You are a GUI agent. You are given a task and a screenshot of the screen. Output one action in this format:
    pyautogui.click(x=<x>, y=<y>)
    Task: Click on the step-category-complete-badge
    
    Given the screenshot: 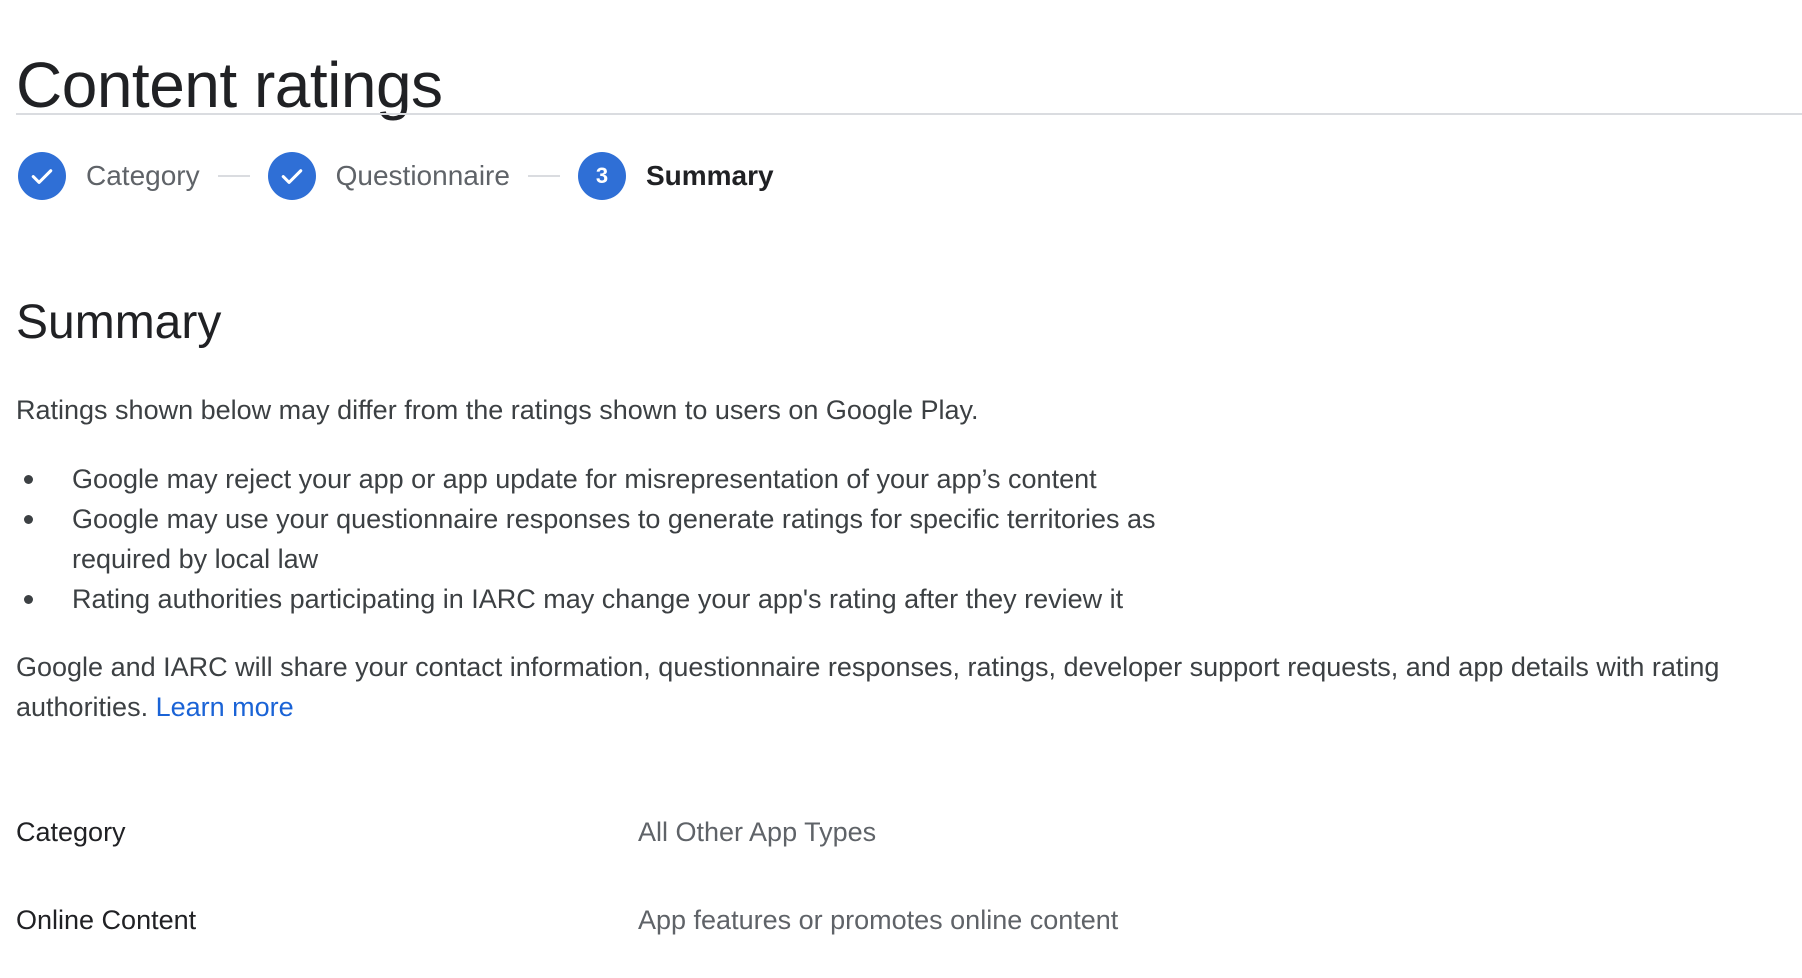 What is the action you would take?
    pyautogui.click(x=42, y=176)
    